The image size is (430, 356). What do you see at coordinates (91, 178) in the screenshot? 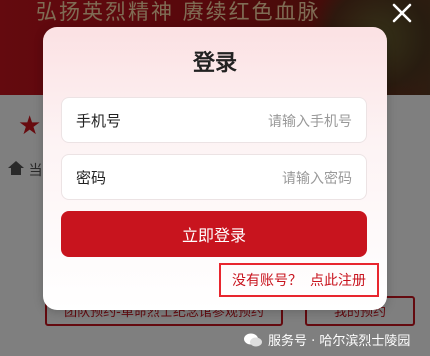
I see `password-label: 密码` at bounding box center [91, 178].